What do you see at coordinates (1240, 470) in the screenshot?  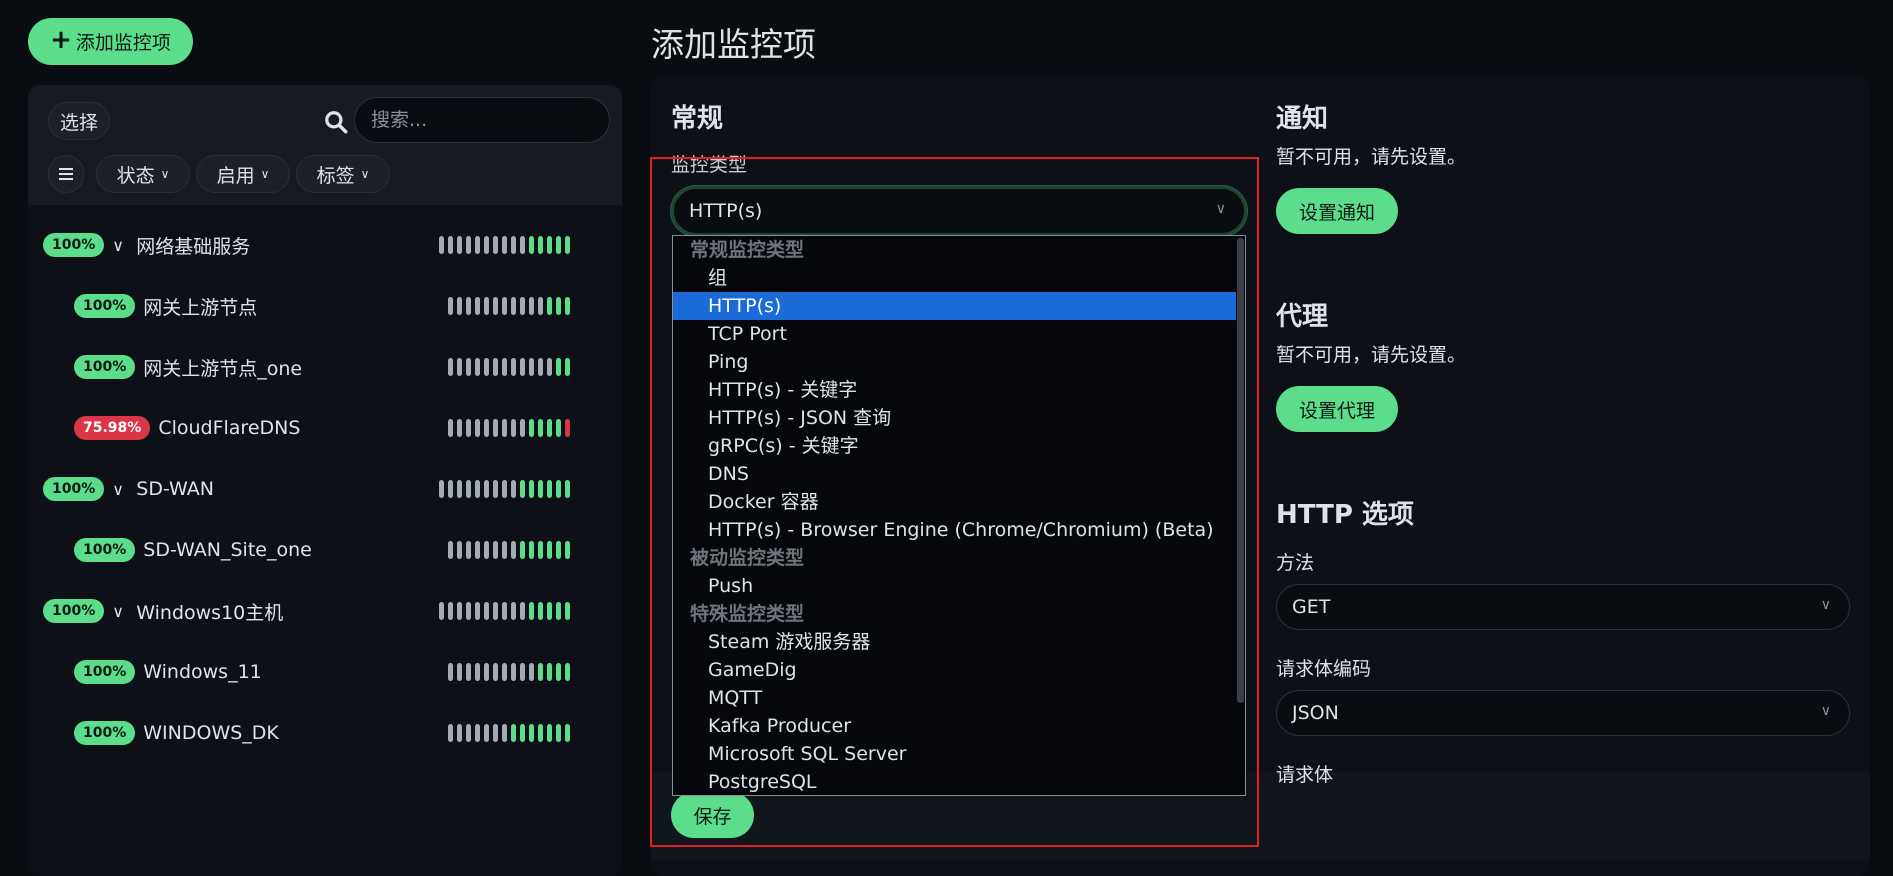 I see `dropdown-scrollbar` at bounding box center [1240, 470].